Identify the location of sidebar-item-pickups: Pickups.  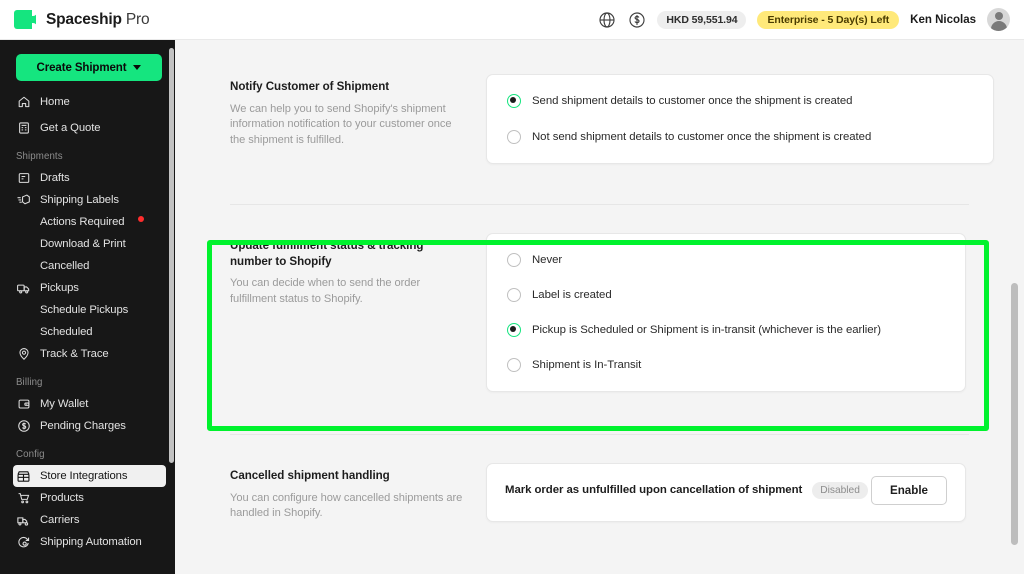
(89, 288).